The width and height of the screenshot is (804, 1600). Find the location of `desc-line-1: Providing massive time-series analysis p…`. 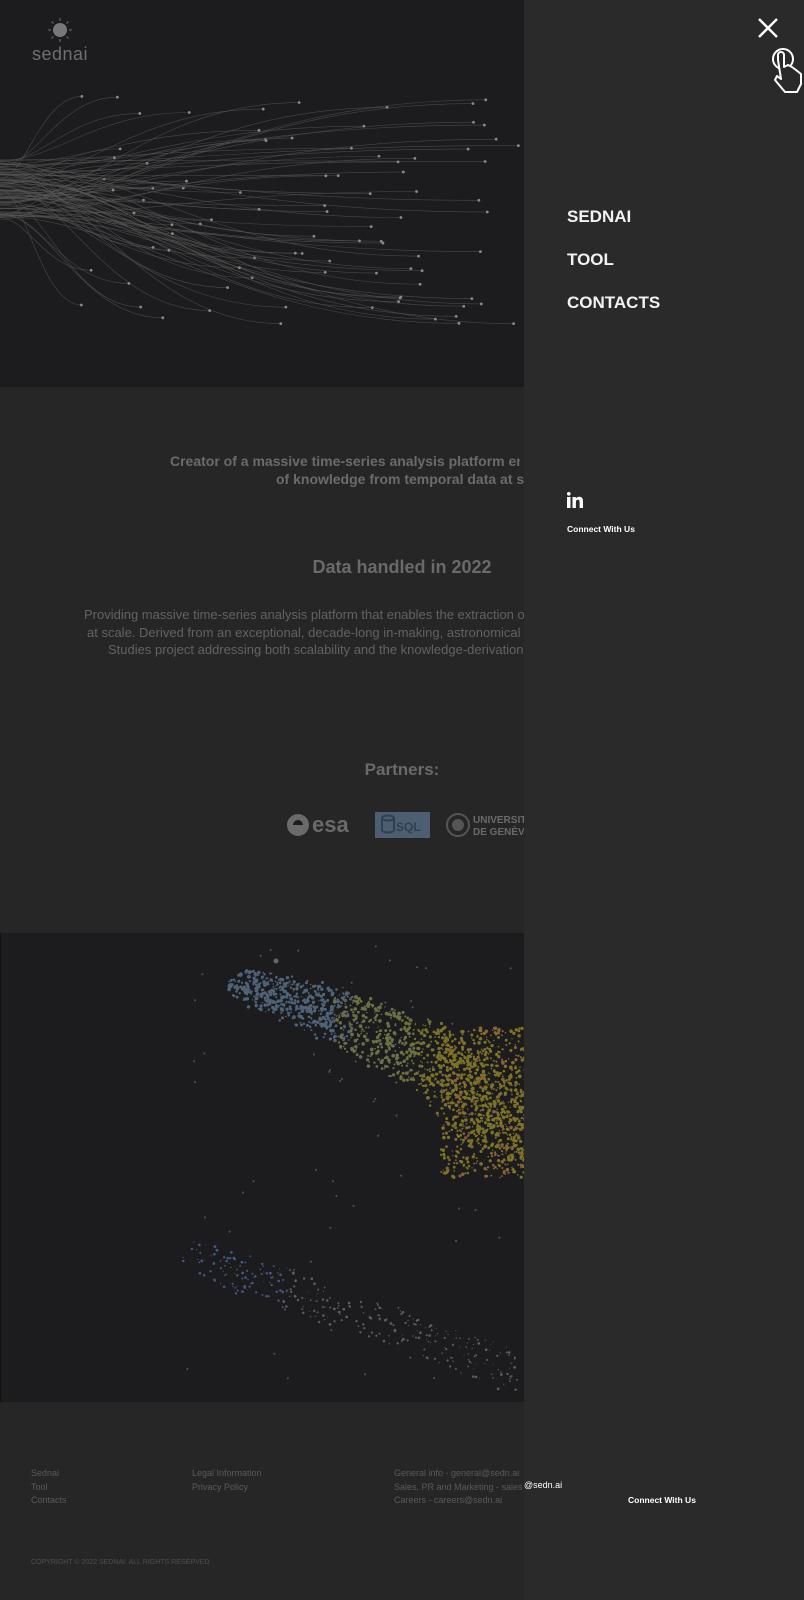

desc-line-1: Providing massive time-series analysis p… is located at coordinates (304, 614).